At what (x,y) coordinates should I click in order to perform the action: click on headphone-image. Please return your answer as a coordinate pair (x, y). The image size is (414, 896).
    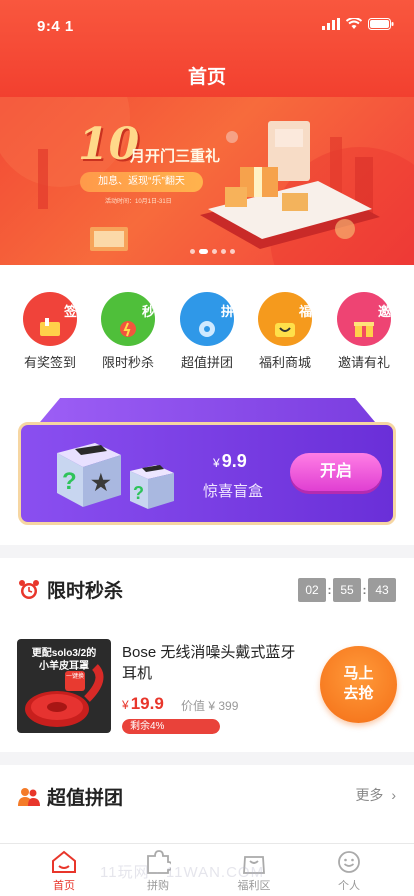
    Looking at the image, I should click on (64, 695).